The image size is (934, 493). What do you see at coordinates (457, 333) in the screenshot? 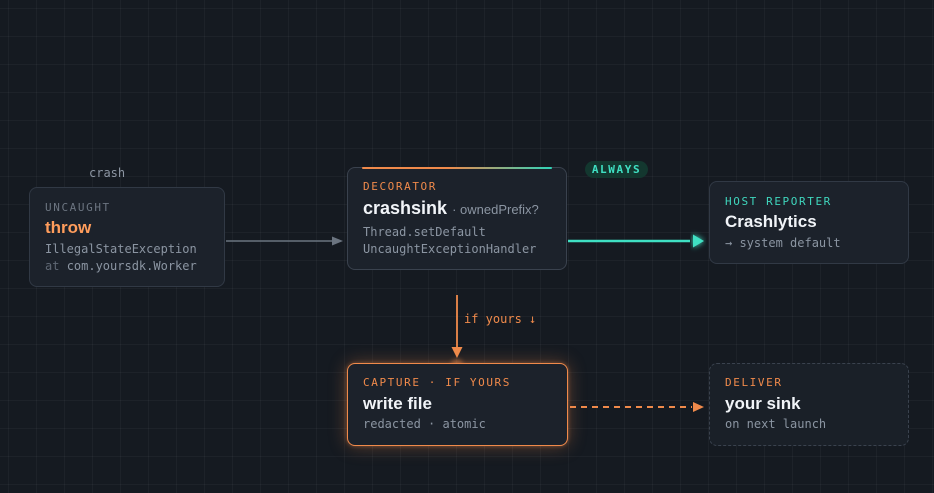
I see `edge-decorator-to-capture` at bounding box center [457, 333].